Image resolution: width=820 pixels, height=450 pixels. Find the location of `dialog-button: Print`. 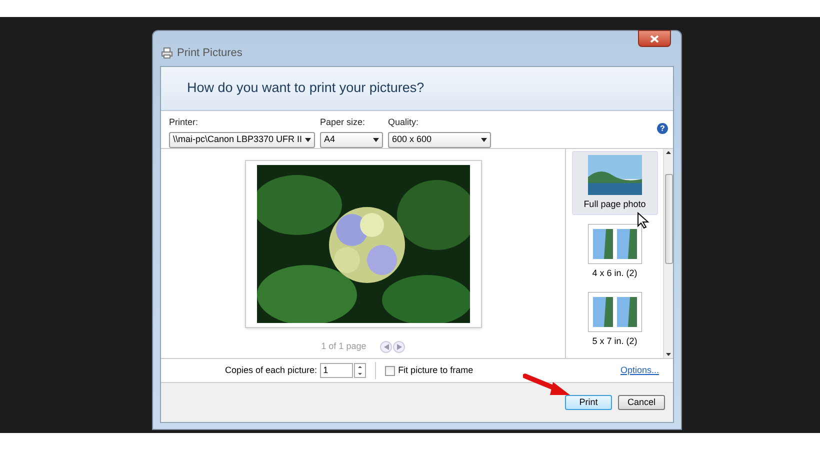

dialog-button: Print is located at coordinates (588, 402).